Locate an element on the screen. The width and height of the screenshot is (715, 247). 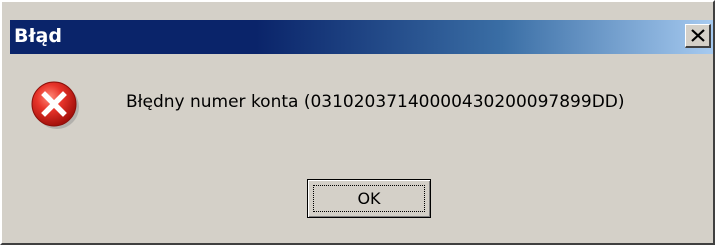
ok-button-label: OK is located at coordinates (369, 198).